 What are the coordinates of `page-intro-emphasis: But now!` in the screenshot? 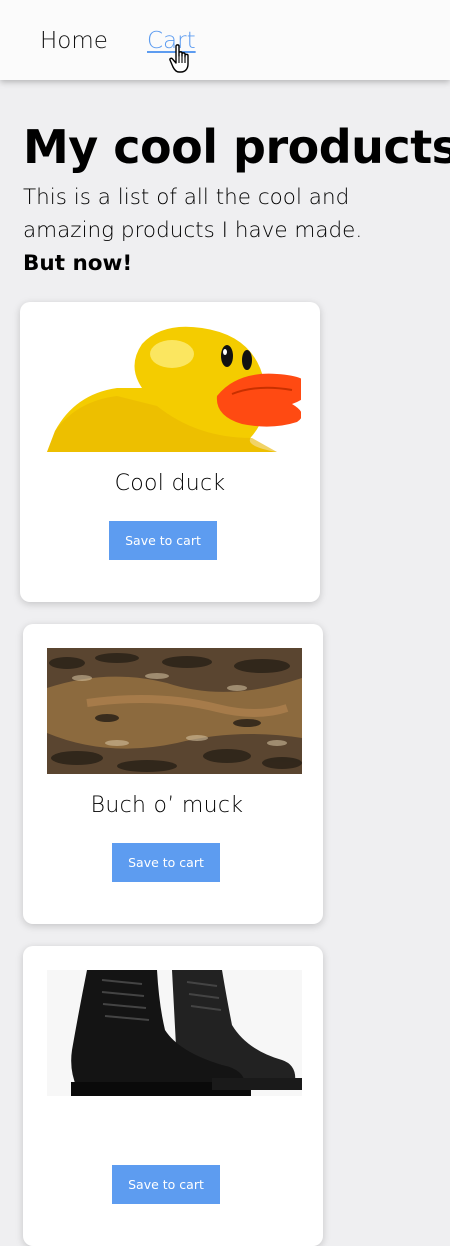 It's located at (78, 263).